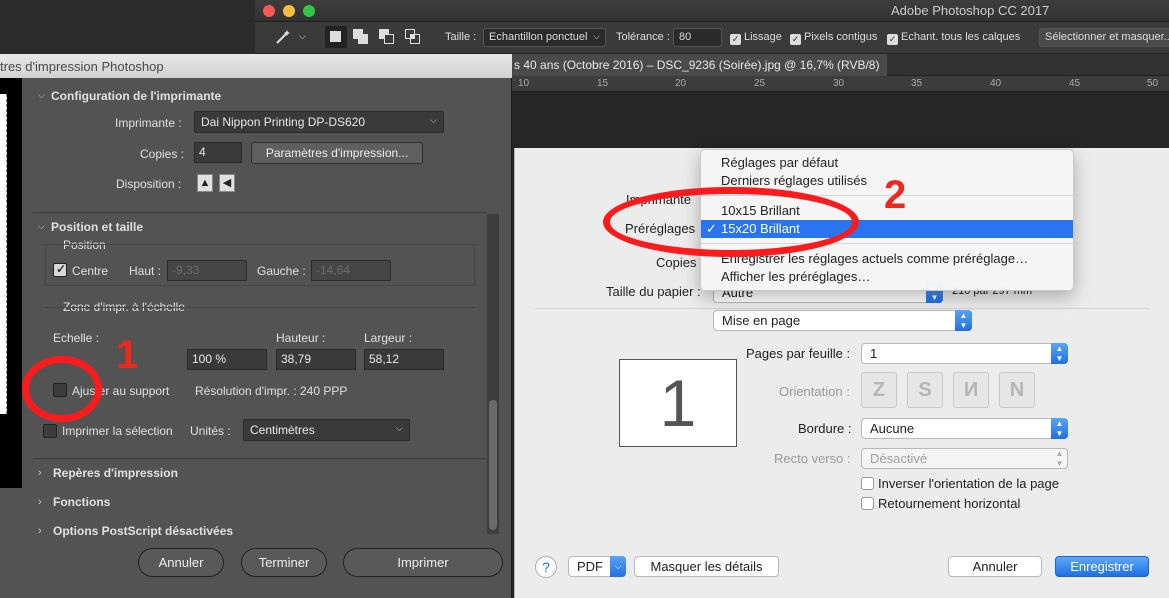 The width and height of the screenshot is (1169, 598). I want to click on minimize-window-icon, so click(289, 11).